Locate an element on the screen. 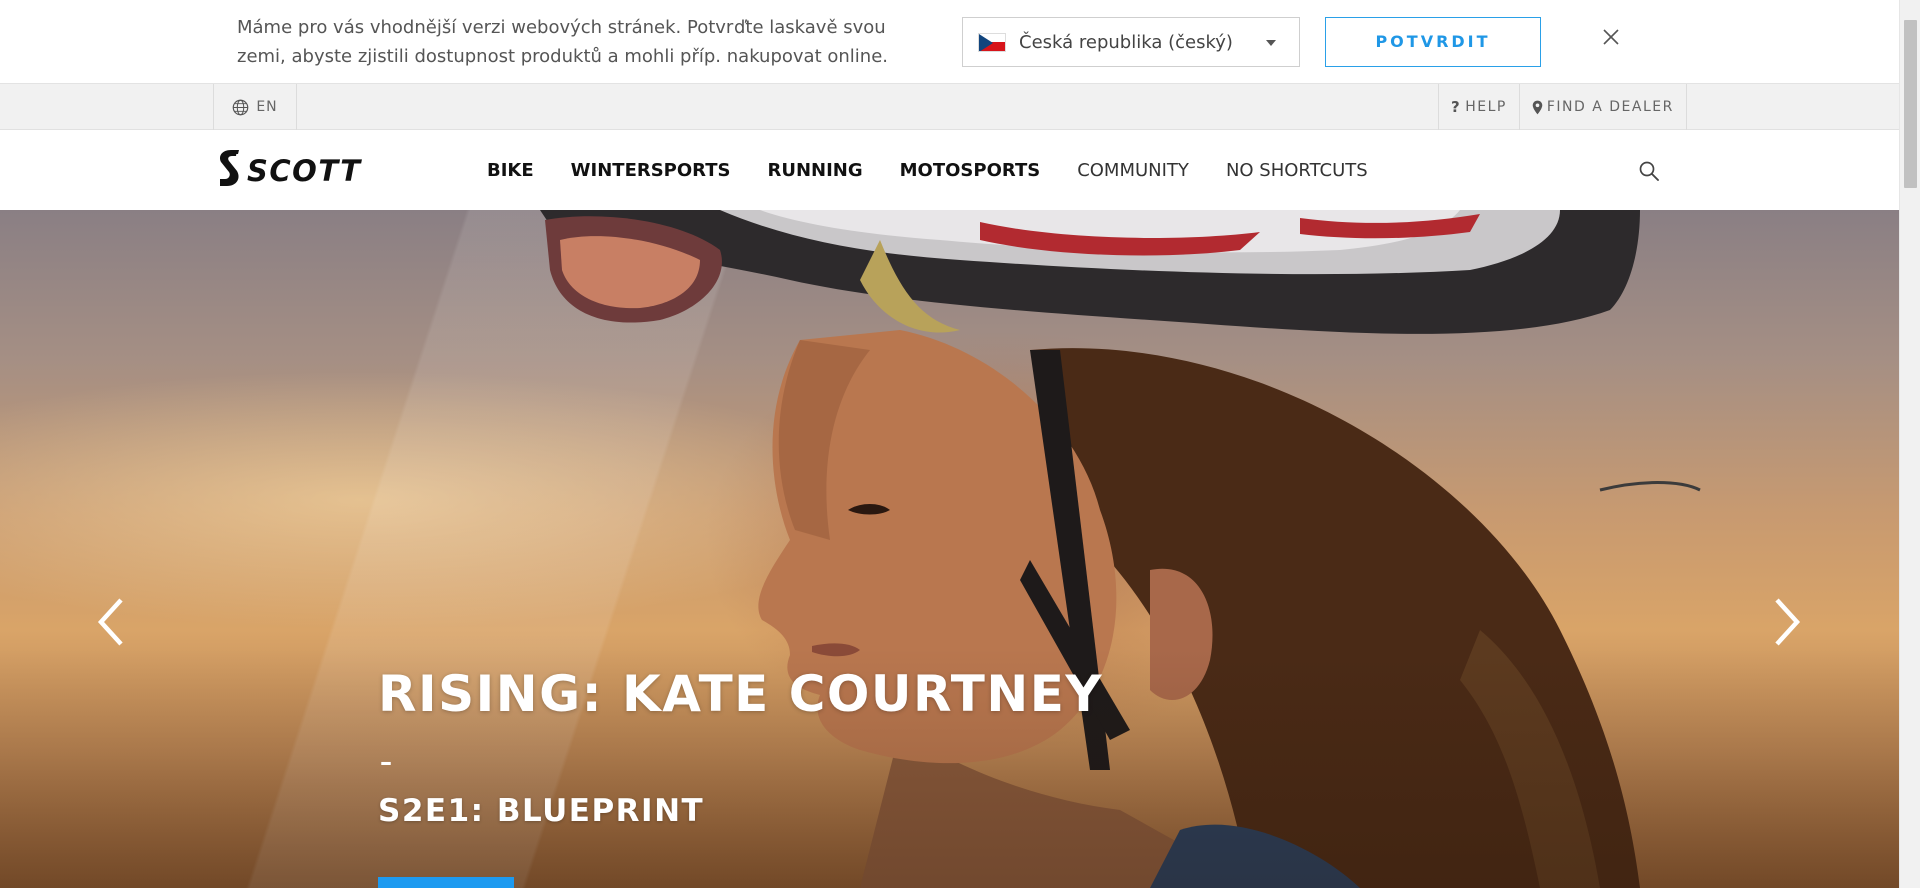 Image resolution: width=1920 pixels, height=888 pixels. page-scrollbar is located at coordinates (1909, 444).